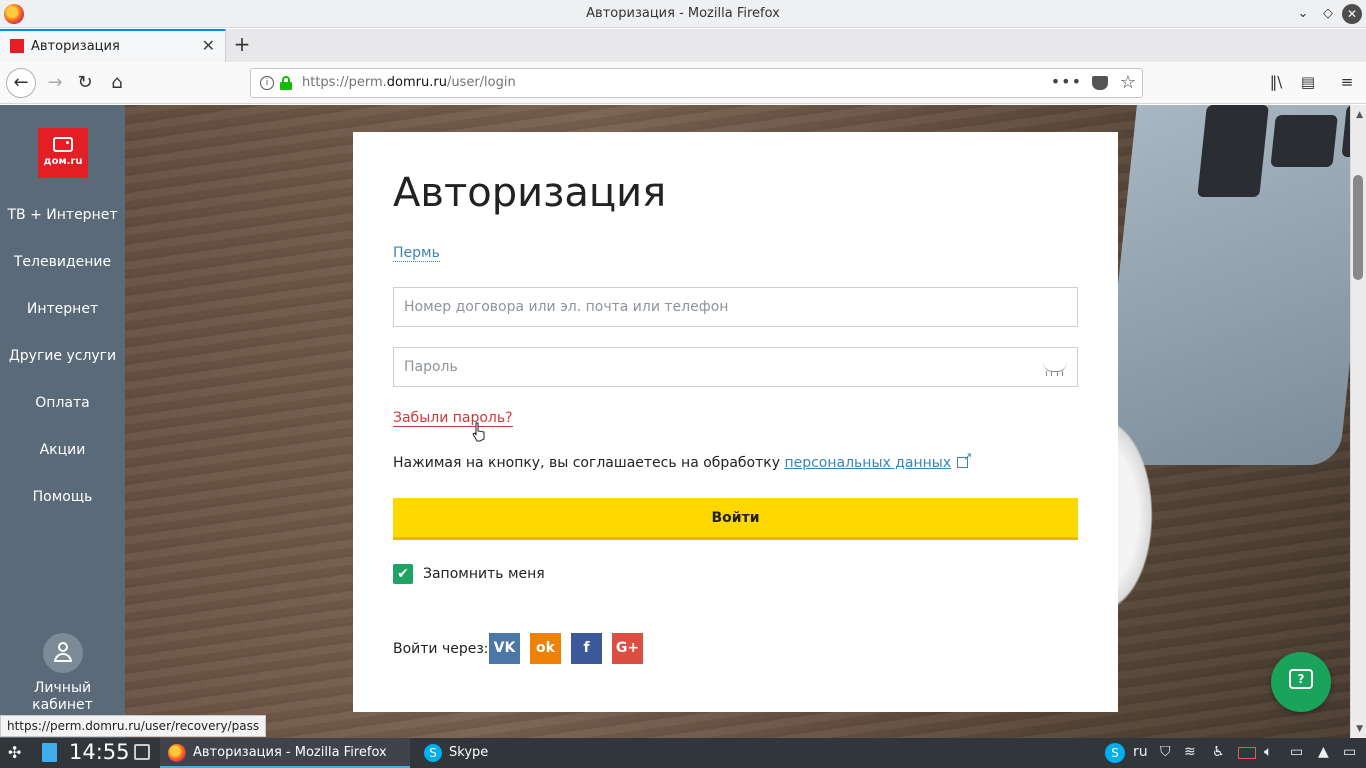 Image resolution: width=1366 pixels, height=768 pixels. I want to click on sidebar-item-tv-internet: ТВ + Интернет, so click(62, 215).